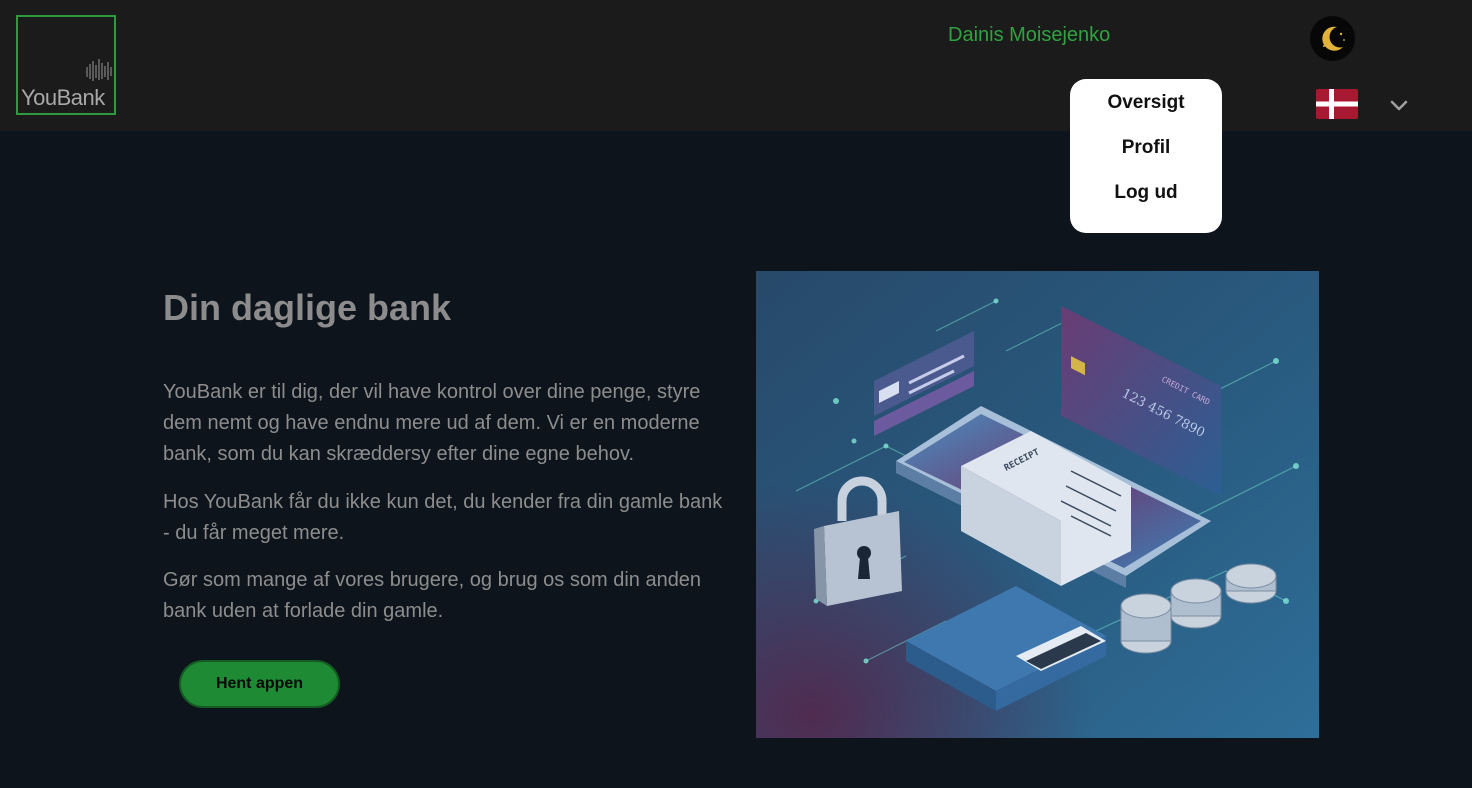 The width and height of the screenshot is (1472, 788). What do you see at coordinates (307, 307) in the screenshot?
I see `hero-title: Din daglige bank` at bounding box center [307, 307].